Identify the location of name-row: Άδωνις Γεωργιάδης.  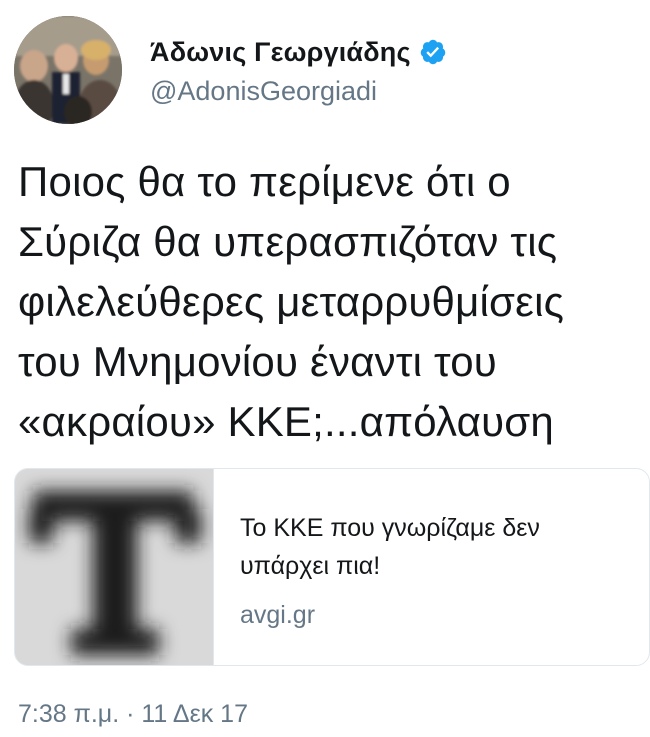
(298, 52).